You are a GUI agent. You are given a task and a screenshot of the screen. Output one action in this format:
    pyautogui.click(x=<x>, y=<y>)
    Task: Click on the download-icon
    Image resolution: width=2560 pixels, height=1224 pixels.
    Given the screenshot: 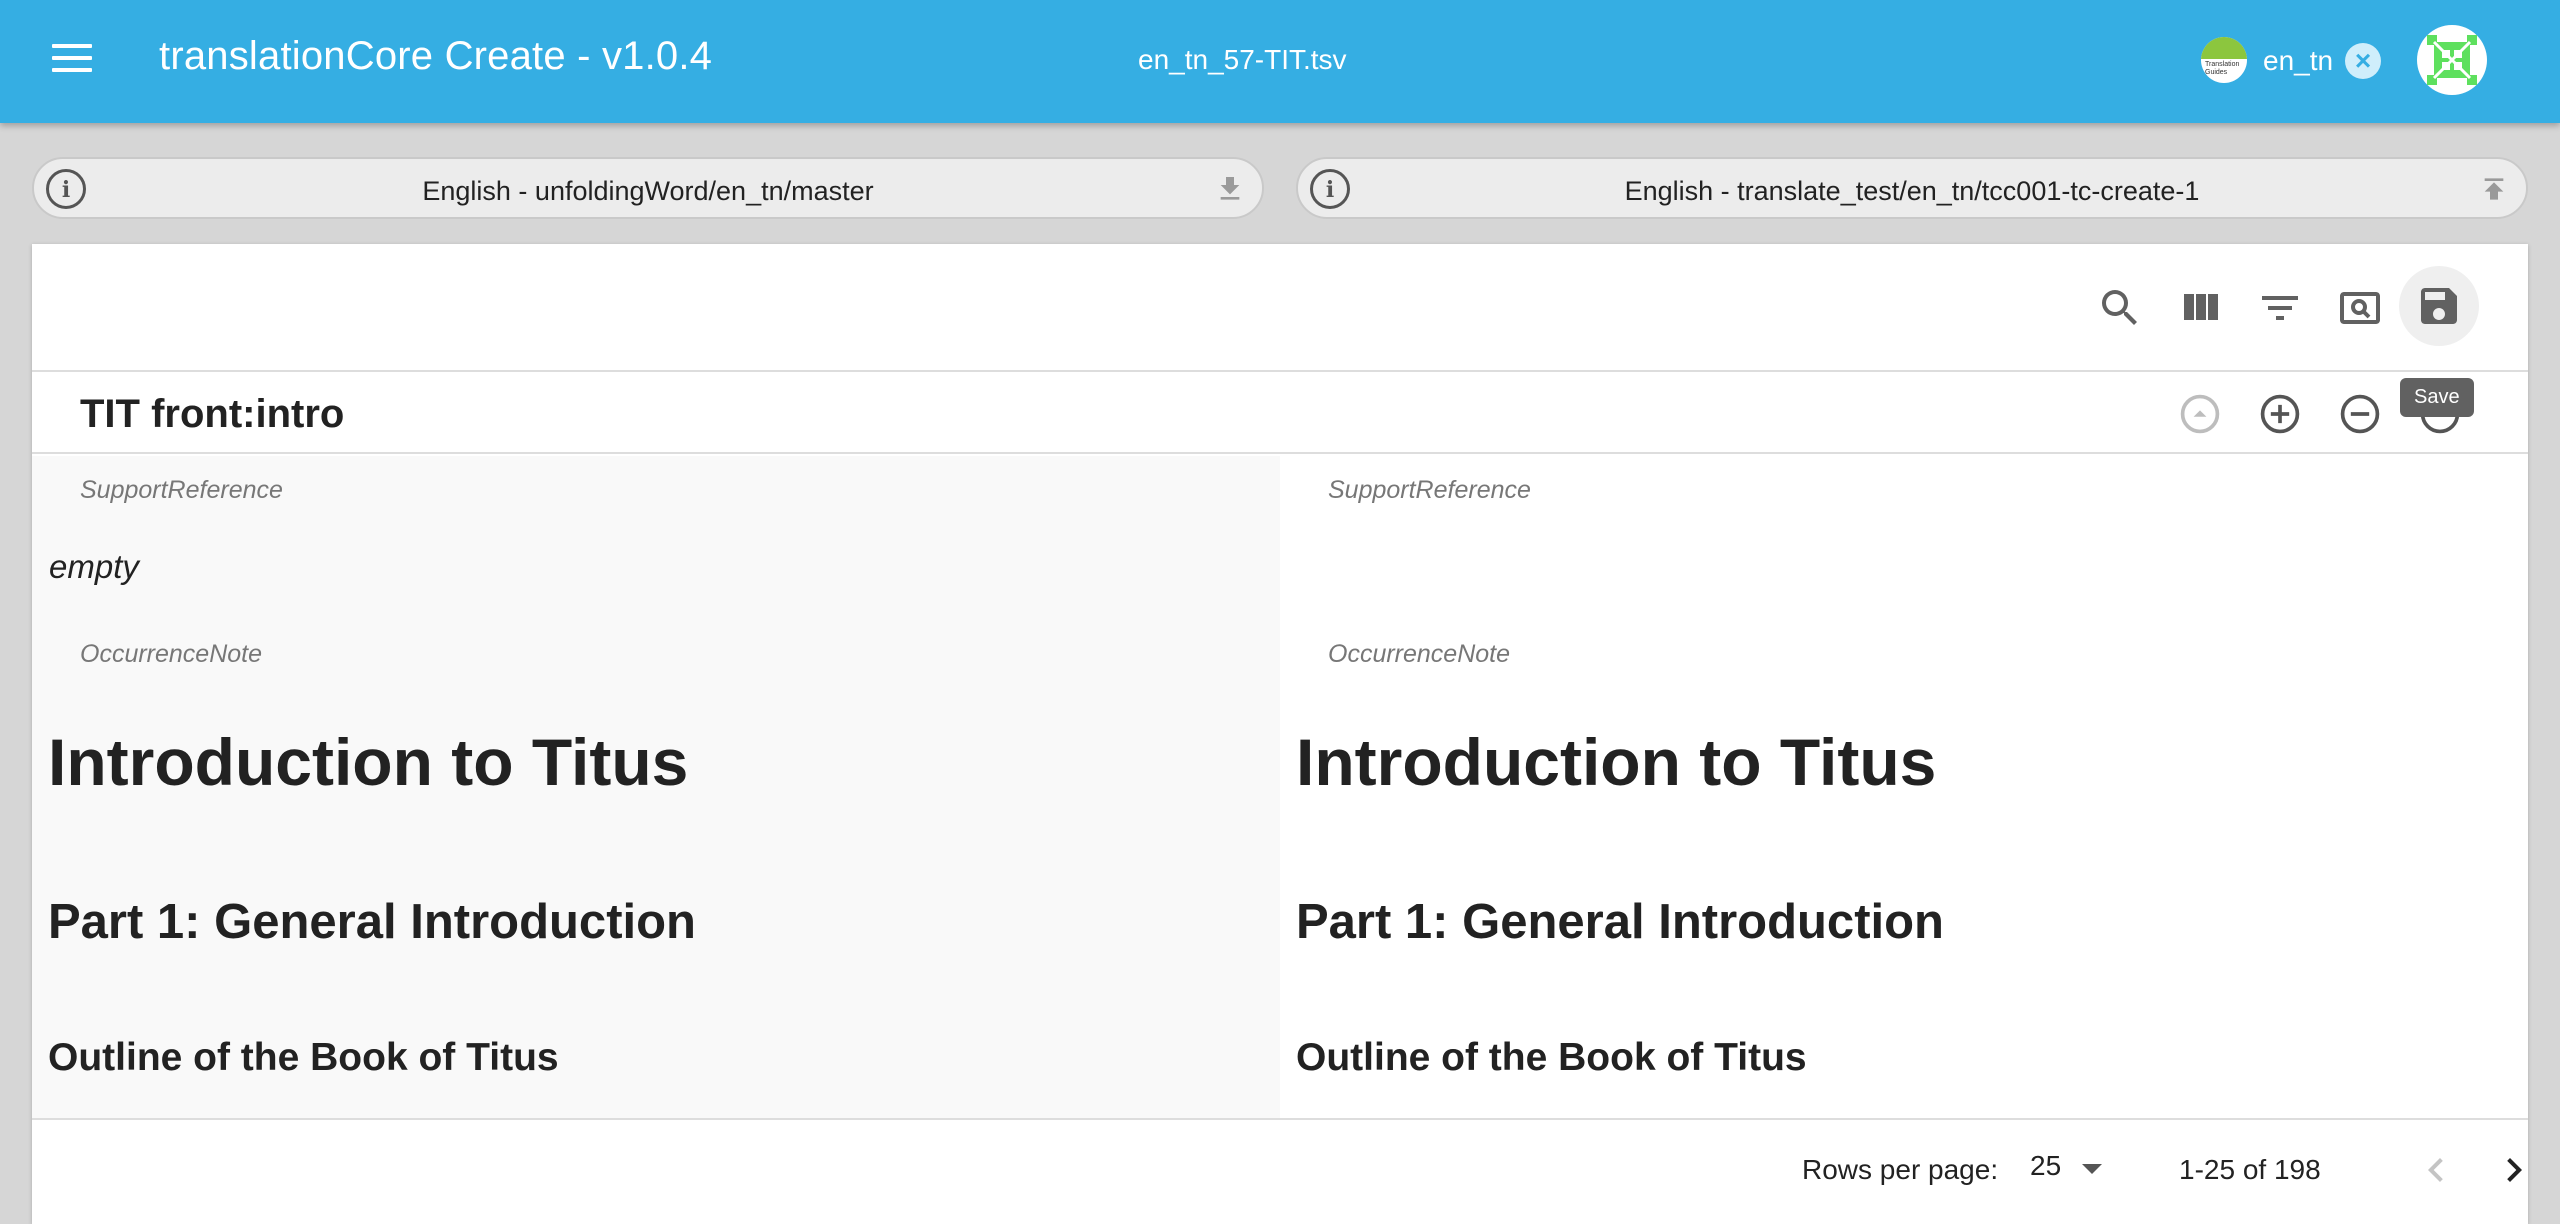 What is the action you would take?
    pyautogui.click(x=1230, y=189)
    